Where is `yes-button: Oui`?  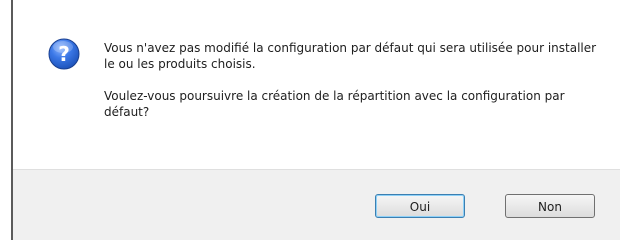
yes-button: Oui is located at coordinates (420, 206).